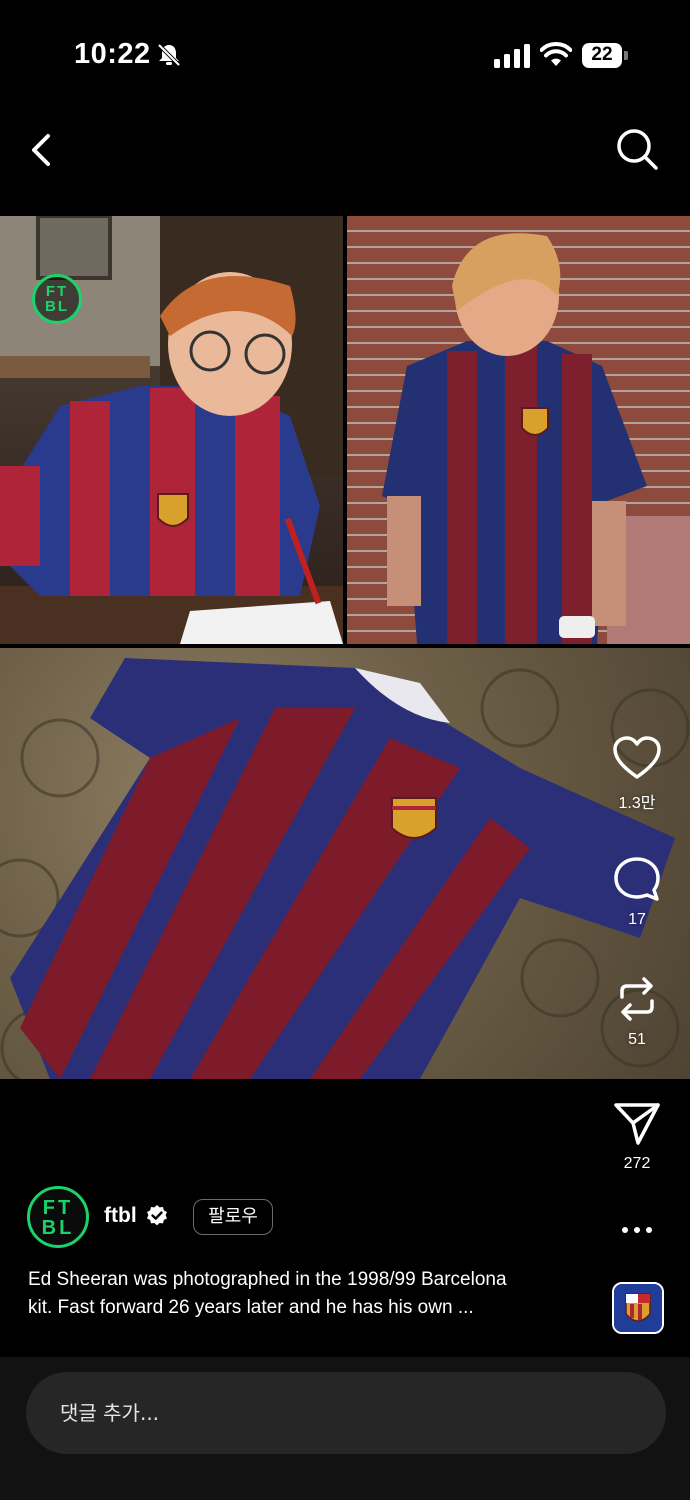 This screenshot has width=690, height=1500. I want to click on battery-indicator: 22, so click(605, 55).